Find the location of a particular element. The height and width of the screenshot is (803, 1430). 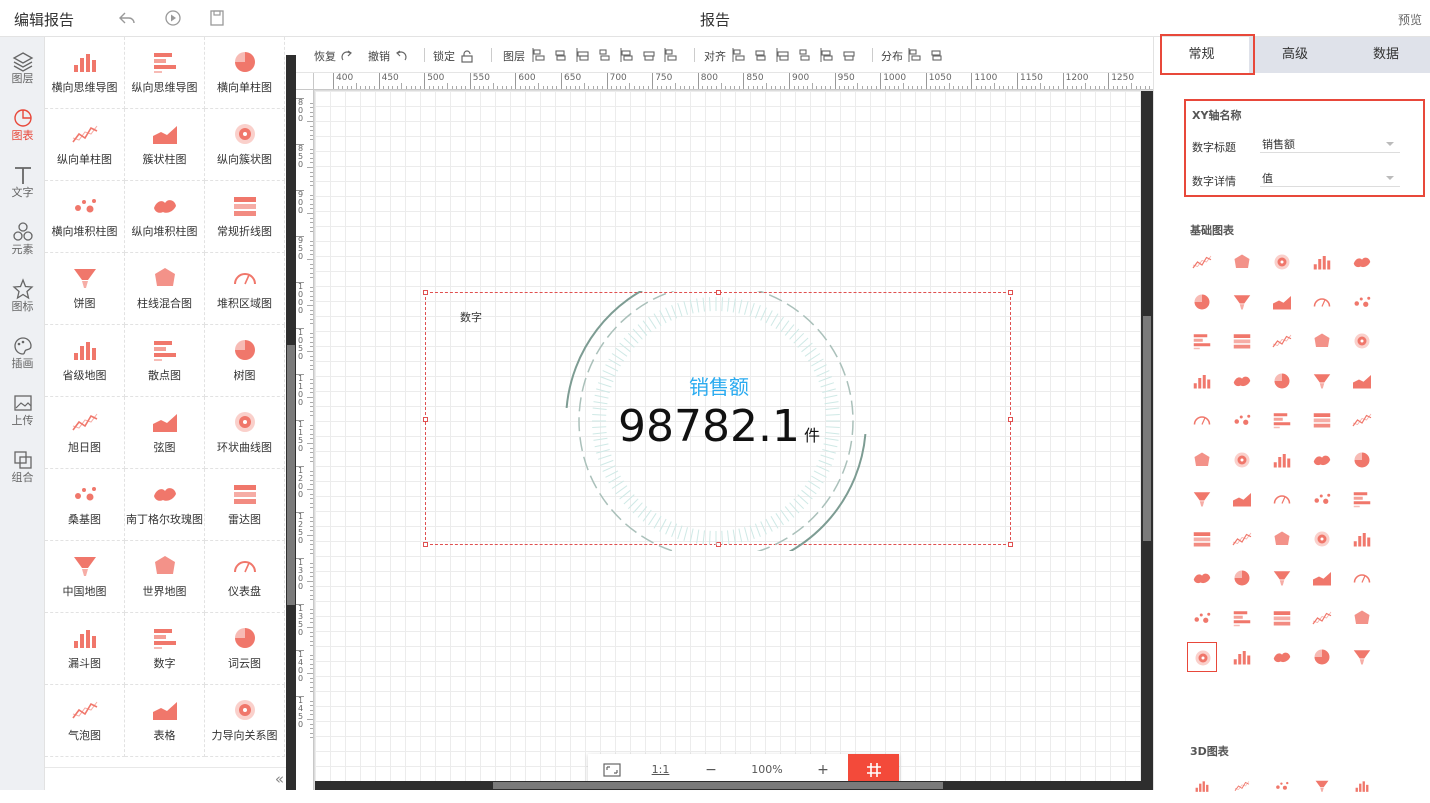

sidebar-item-7: 上传 is located at coordinates (22, 412).